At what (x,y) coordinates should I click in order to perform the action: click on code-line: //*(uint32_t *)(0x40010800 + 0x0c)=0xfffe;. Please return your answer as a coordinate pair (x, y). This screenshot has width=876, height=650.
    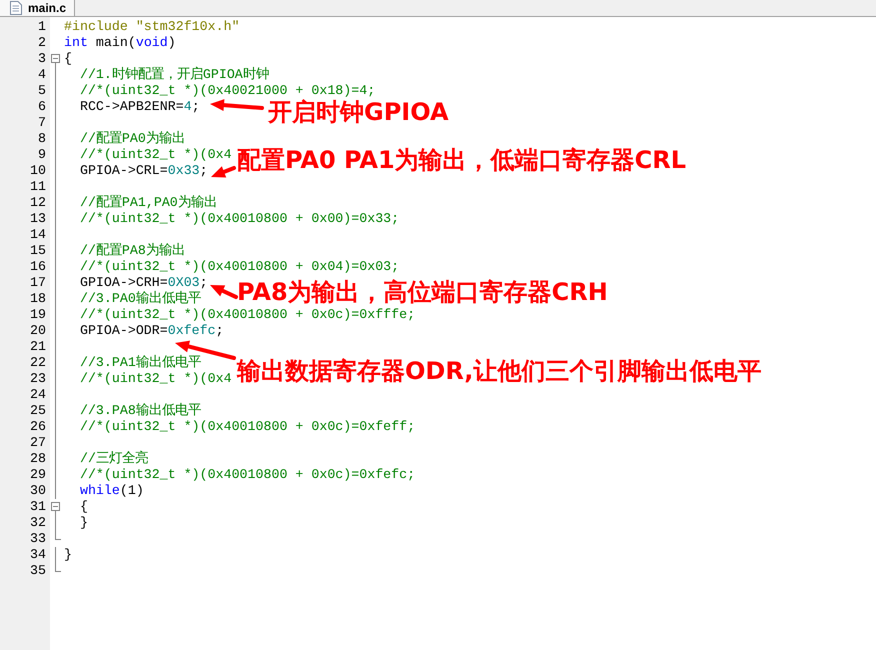
    Looking at the image, I should click on (247, 315).